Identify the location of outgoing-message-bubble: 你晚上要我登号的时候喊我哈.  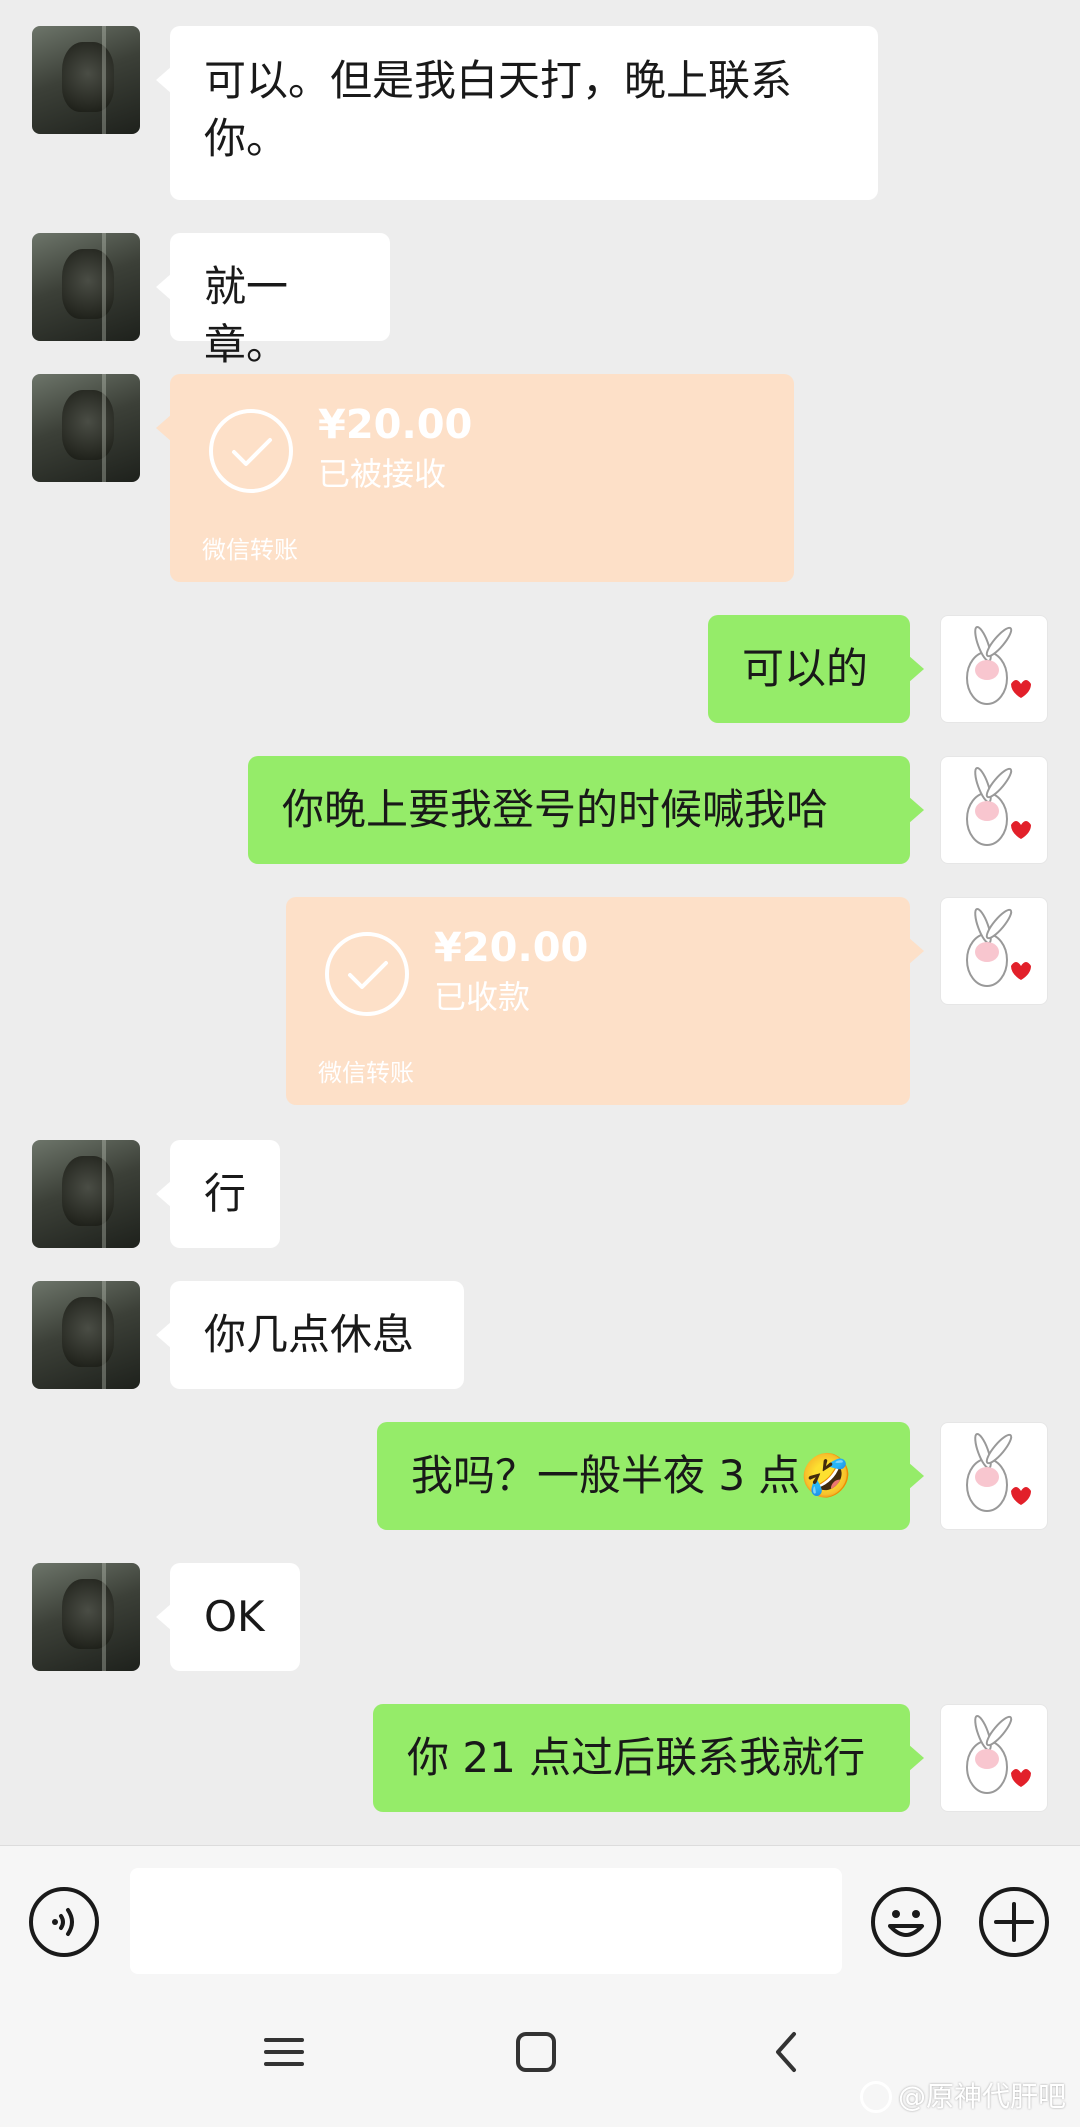
(586, 810).